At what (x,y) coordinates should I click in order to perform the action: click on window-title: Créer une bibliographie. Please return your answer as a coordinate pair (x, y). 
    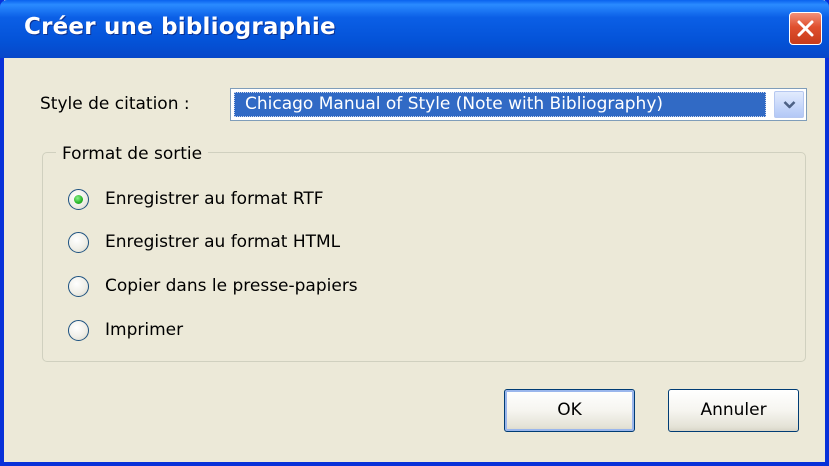
    Looking at the image, I should click on (180, 27).